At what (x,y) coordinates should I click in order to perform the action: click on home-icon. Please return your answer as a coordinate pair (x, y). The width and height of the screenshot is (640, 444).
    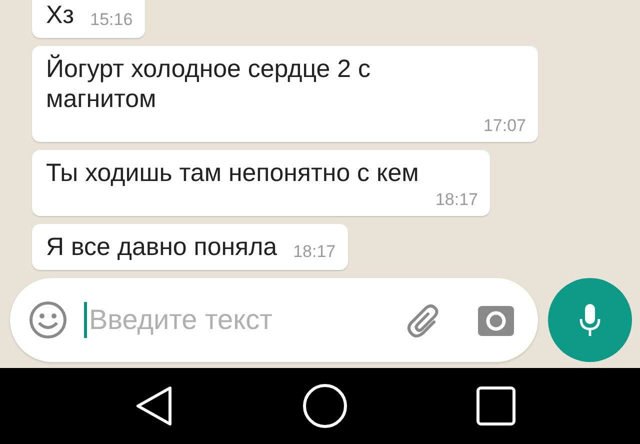
    Looking at the image, I should click on (325, 406).